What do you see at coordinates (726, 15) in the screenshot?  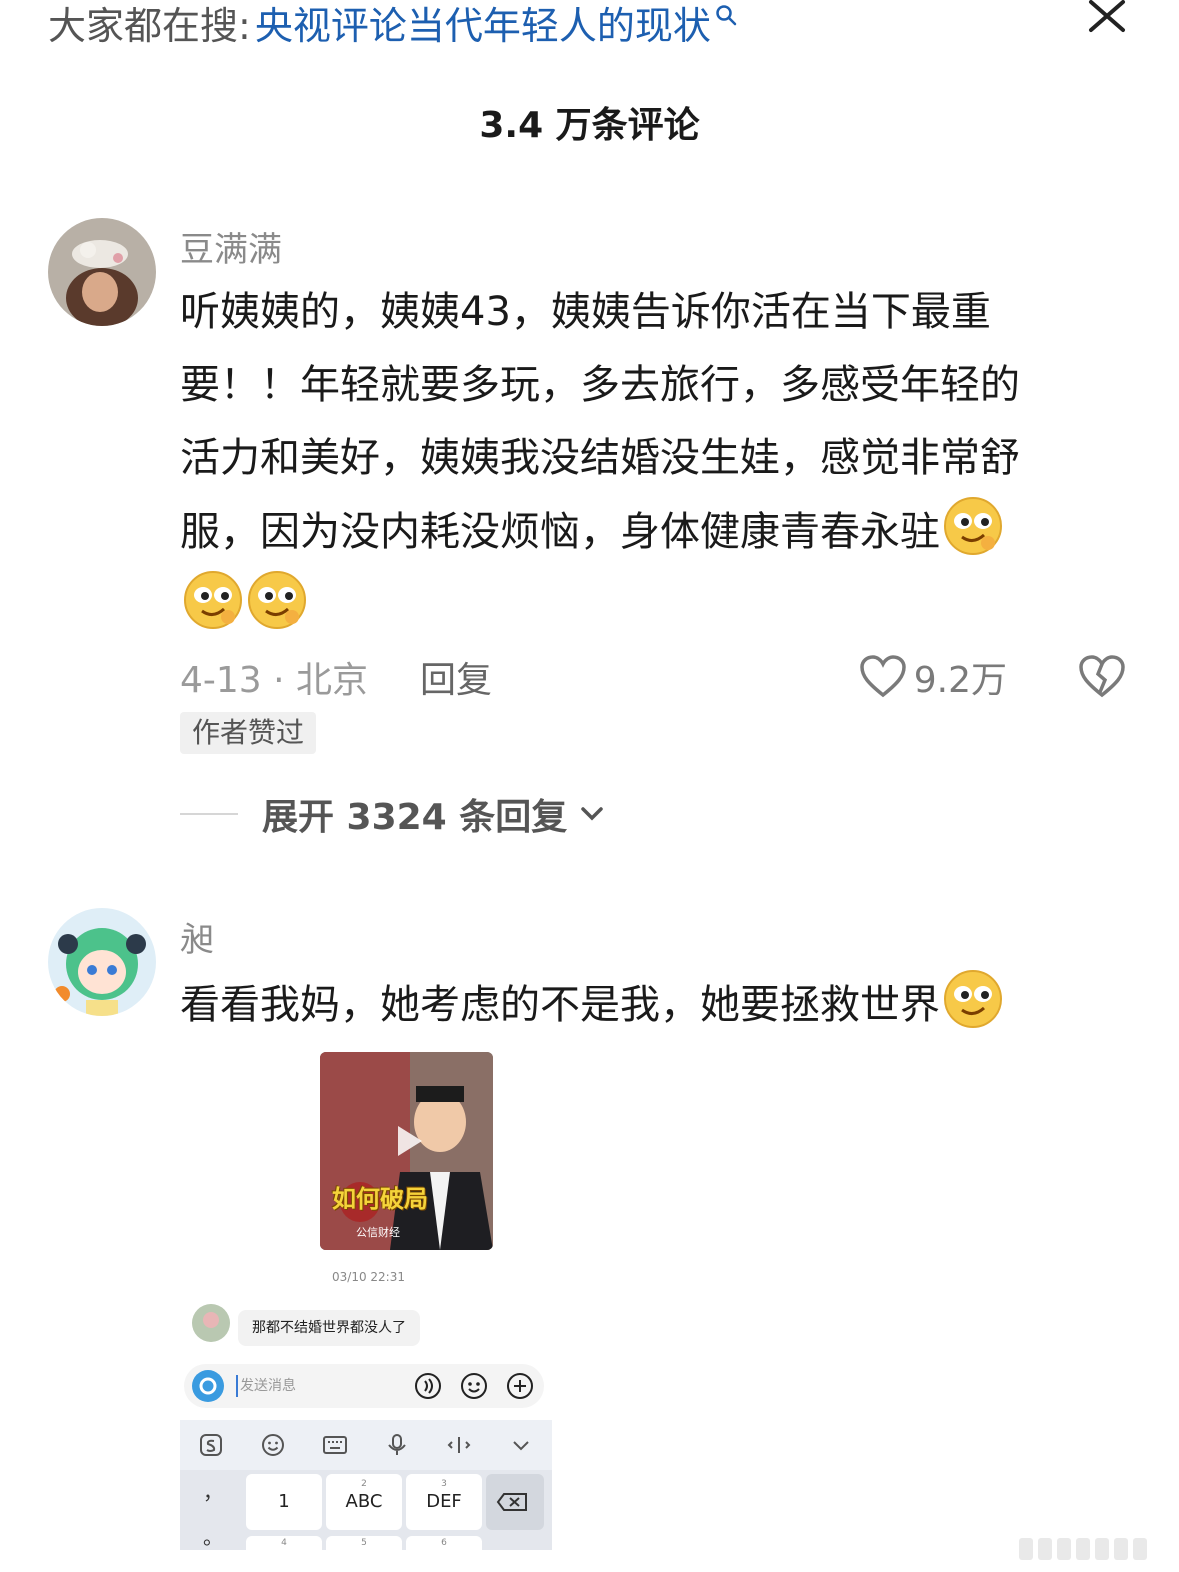 I see `search-icon` at bounding box center [726, 15].